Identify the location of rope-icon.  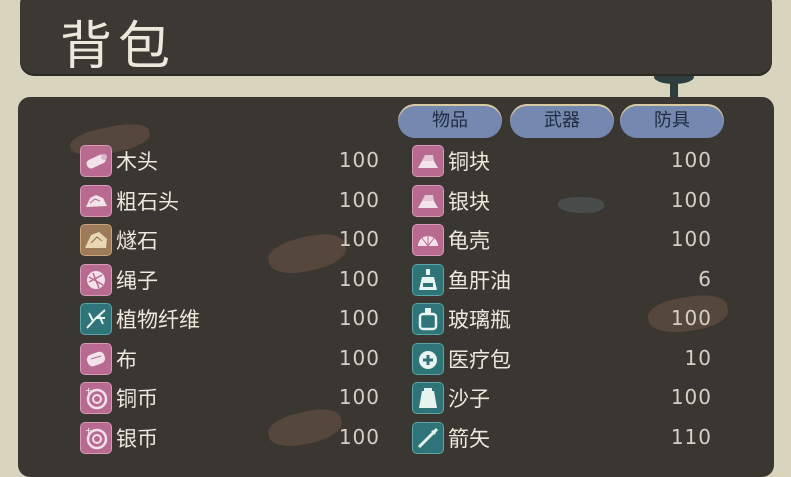
(96, 279).